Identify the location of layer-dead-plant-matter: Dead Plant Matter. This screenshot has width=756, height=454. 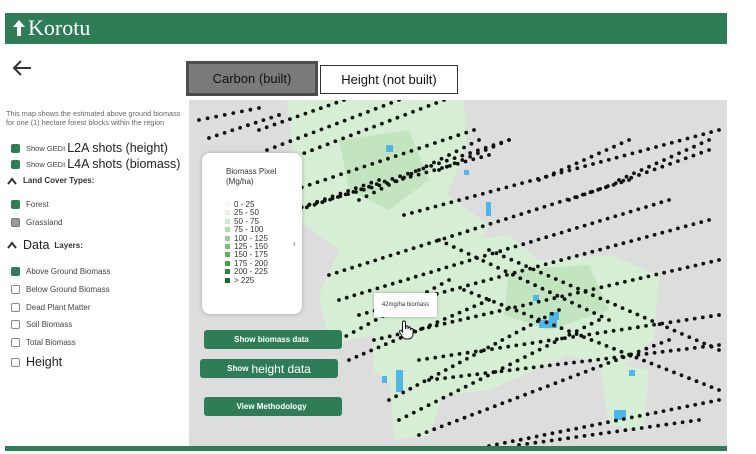
(50, 307).